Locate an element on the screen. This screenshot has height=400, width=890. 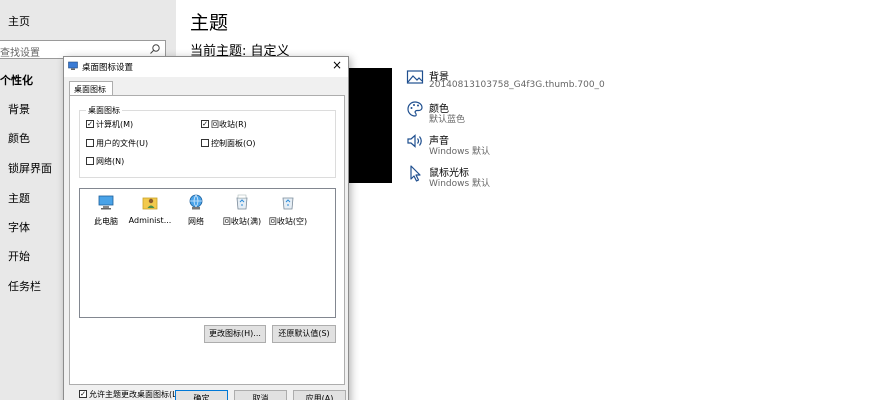
desktop-icon-recycle-bin-empty: 回收站(空) is located at coordinates (288, 210).